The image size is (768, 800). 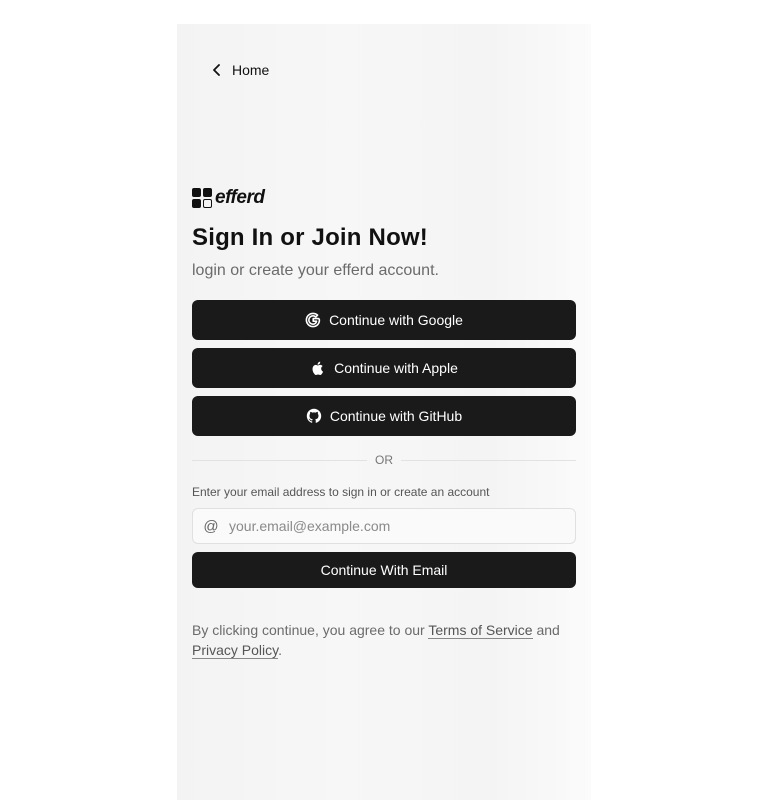 I want to click on legal-suffix: ., so click(x=280, y=650).